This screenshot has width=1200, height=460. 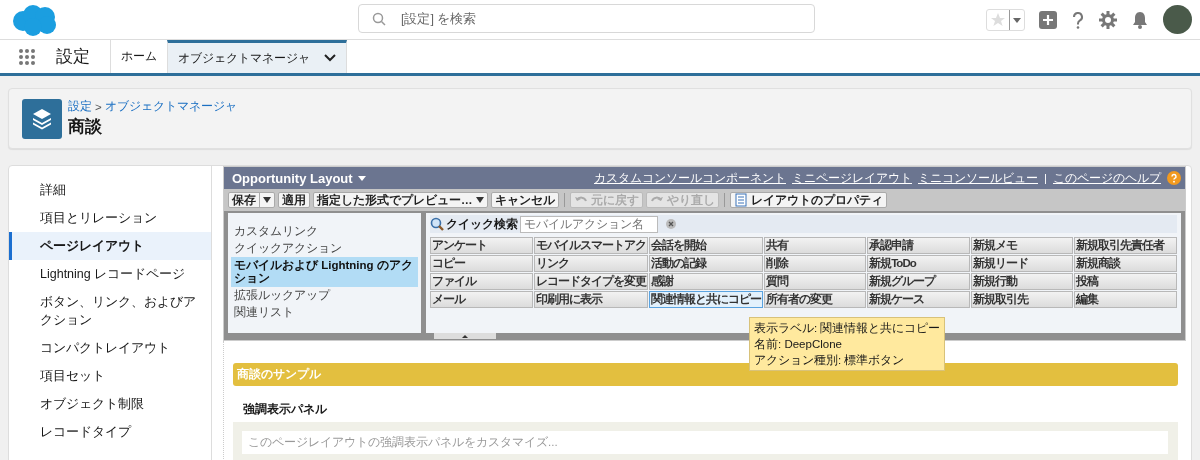 I want to click on toolbar-button: キャンセル, so click(x=524, y=200).